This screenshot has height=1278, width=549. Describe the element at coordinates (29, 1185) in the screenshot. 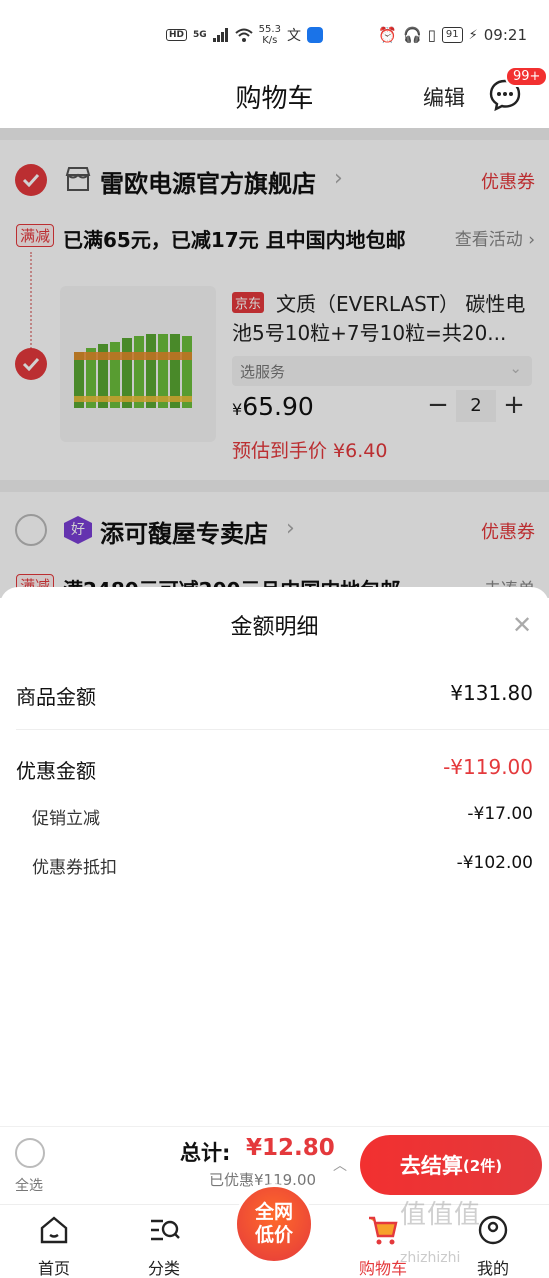

I see `select-all-label: 全选` at that location.